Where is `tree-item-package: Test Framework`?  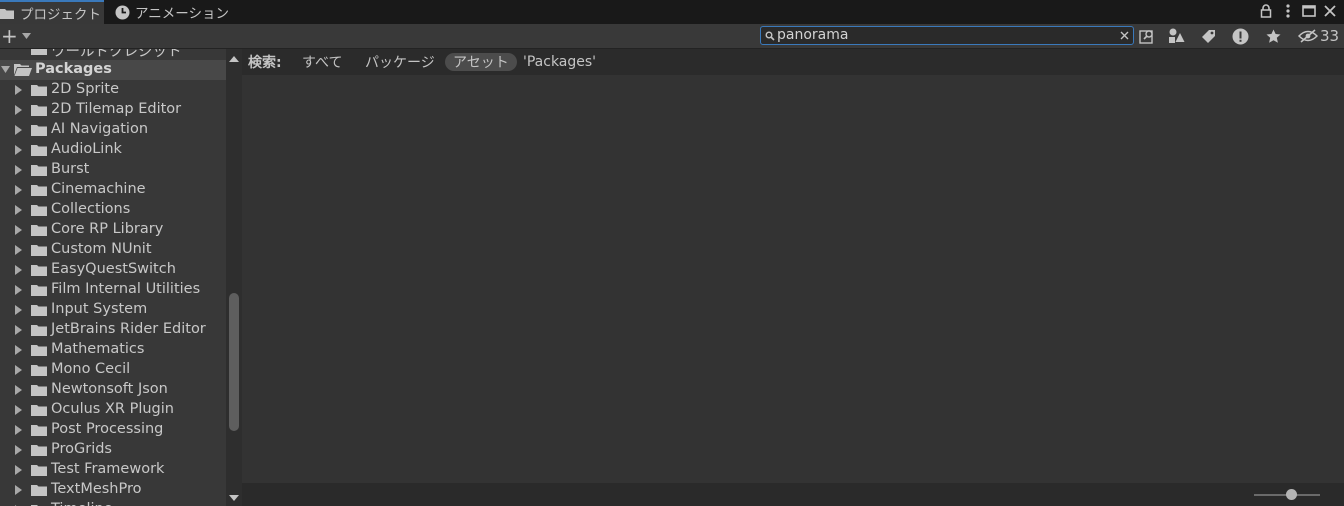 tree-item-package: Test Framework is located at coordinates (113, 470).